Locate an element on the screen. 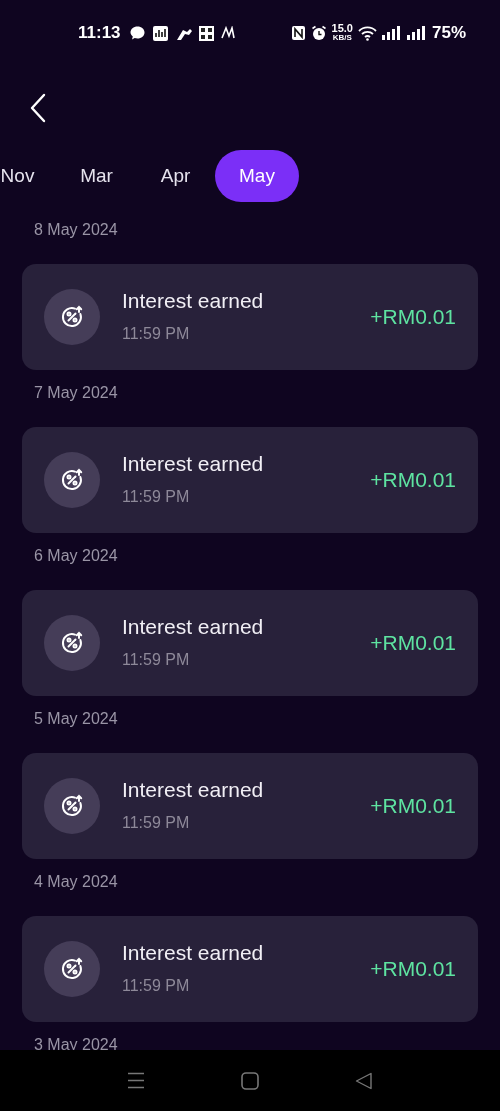  date-label: 4 May 2024 is located at coordinates (76, 882).